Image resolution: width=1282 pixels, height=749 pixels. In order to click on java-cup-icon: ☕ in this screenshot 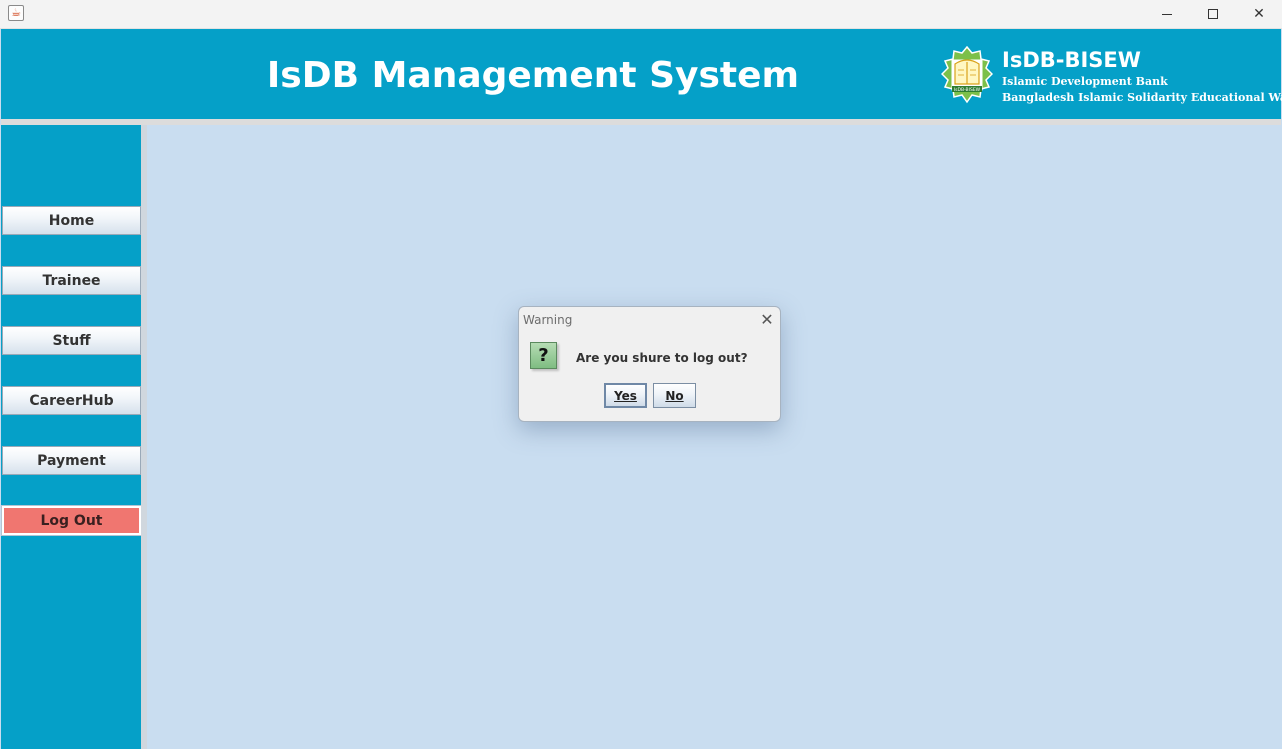, I will do `click(16, 13)`.